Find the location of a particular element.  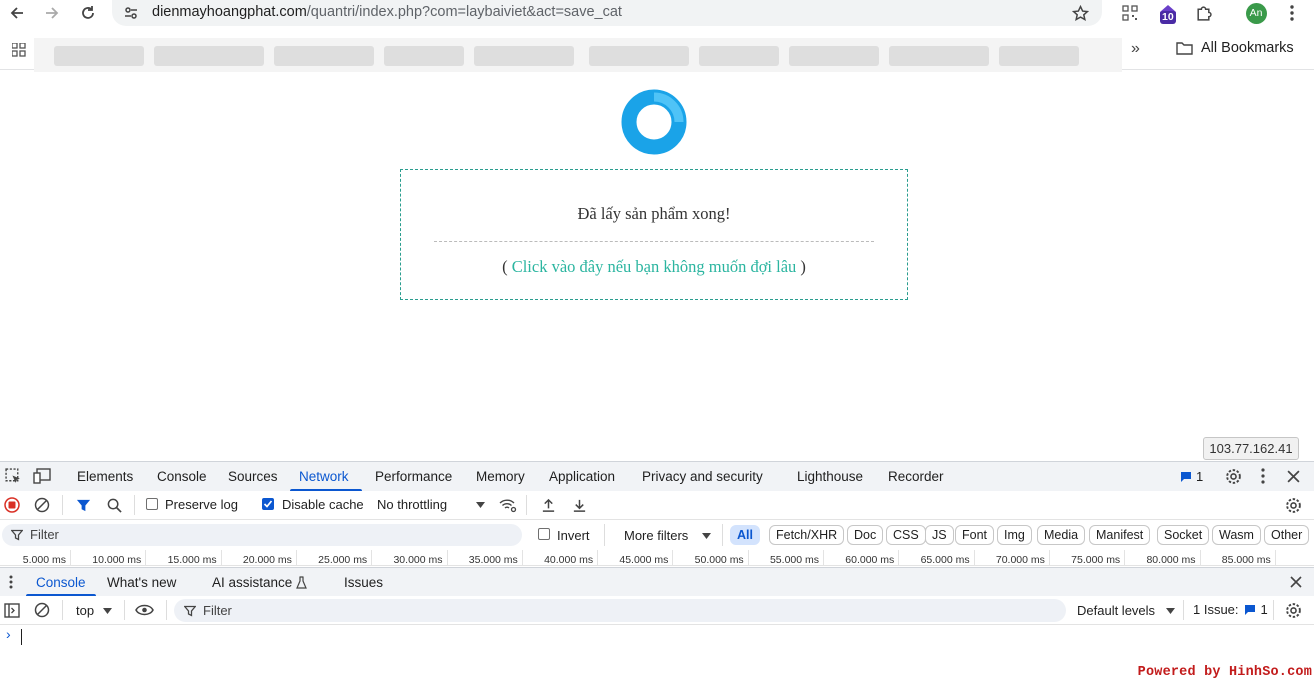

filter-toggle-button is located at coordinates (83, 505).